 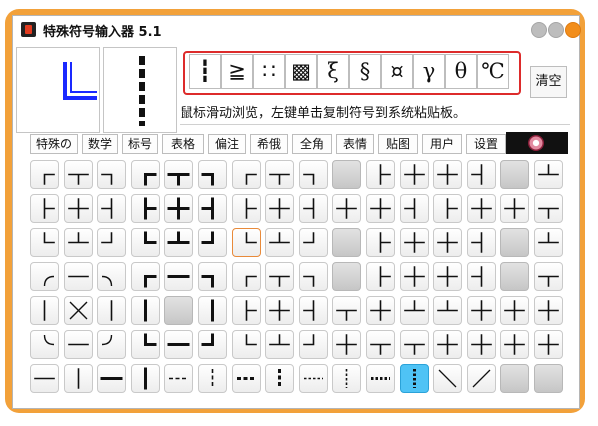 What do you see at coordinates (429, 71) in the screenshot?
I see `symbol-button: γ` at bounding box center [429, 71].